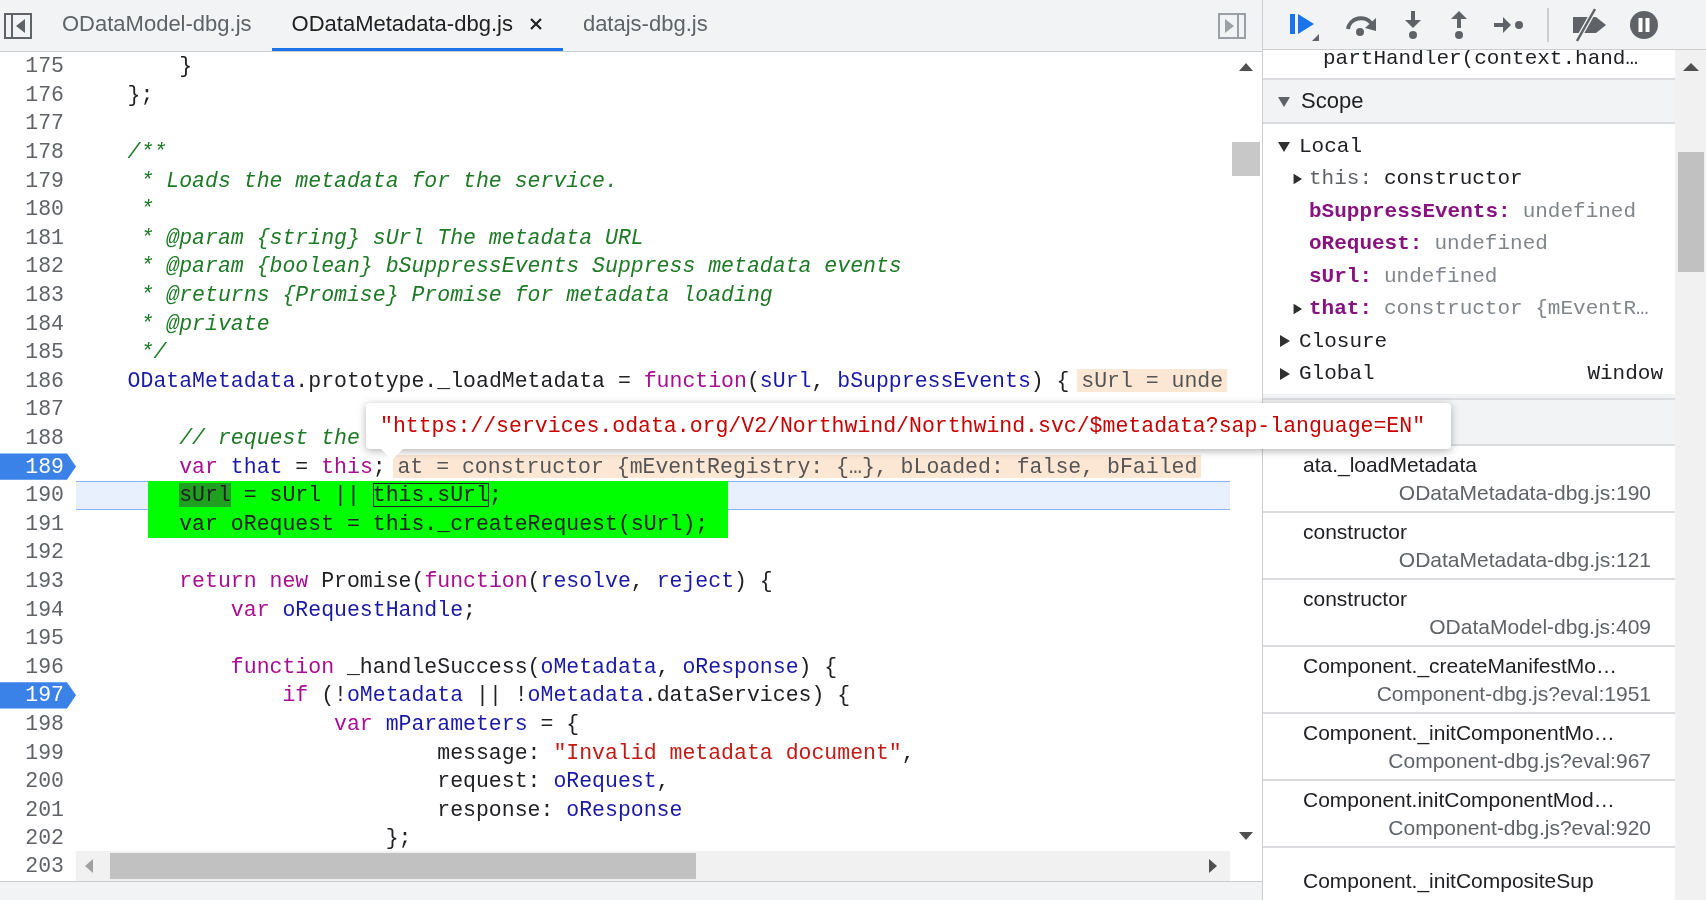 The height and width of the screenshot is (900, 1706). What do you see at coordinates (456, 296) in the screenshot?
I see `code-line: * @returns {Promise} Promise for metadata loading` at bounding box center [456, 296].